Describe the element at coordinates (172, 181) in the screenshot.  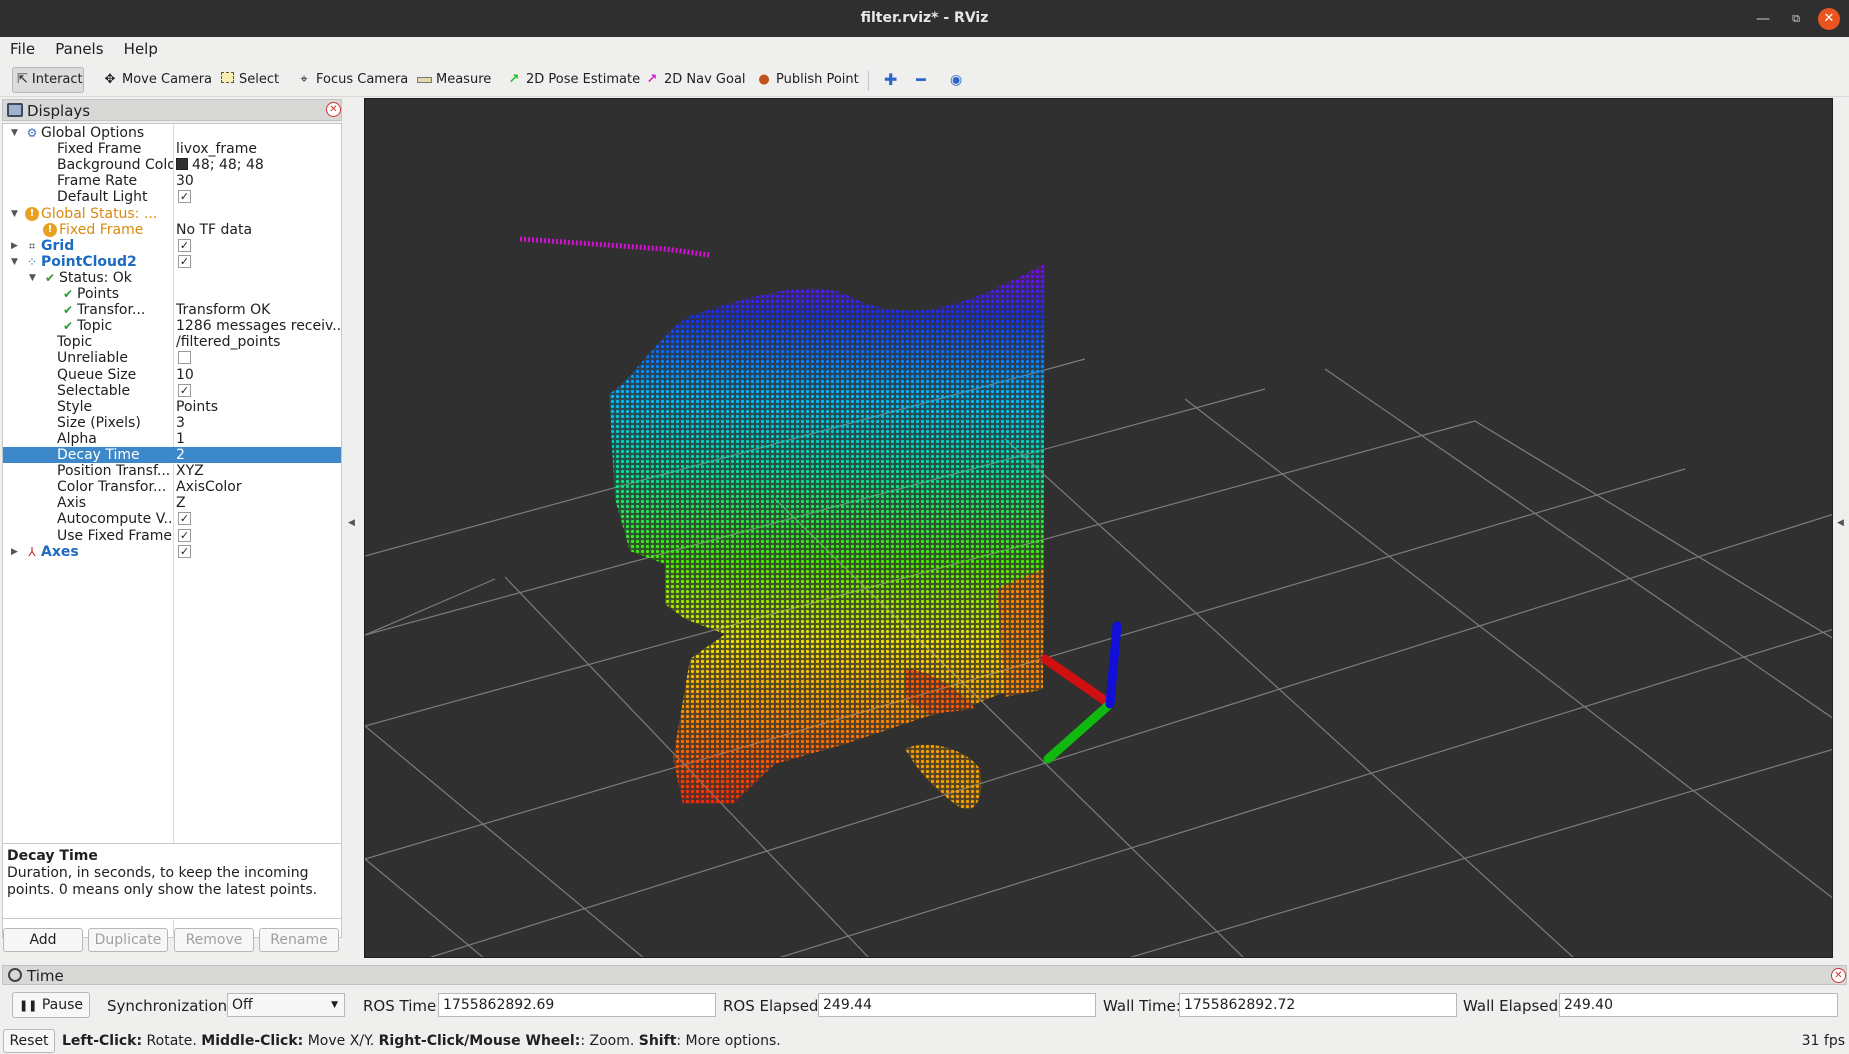
I see `display-row: Frame Rate 30` at that location.